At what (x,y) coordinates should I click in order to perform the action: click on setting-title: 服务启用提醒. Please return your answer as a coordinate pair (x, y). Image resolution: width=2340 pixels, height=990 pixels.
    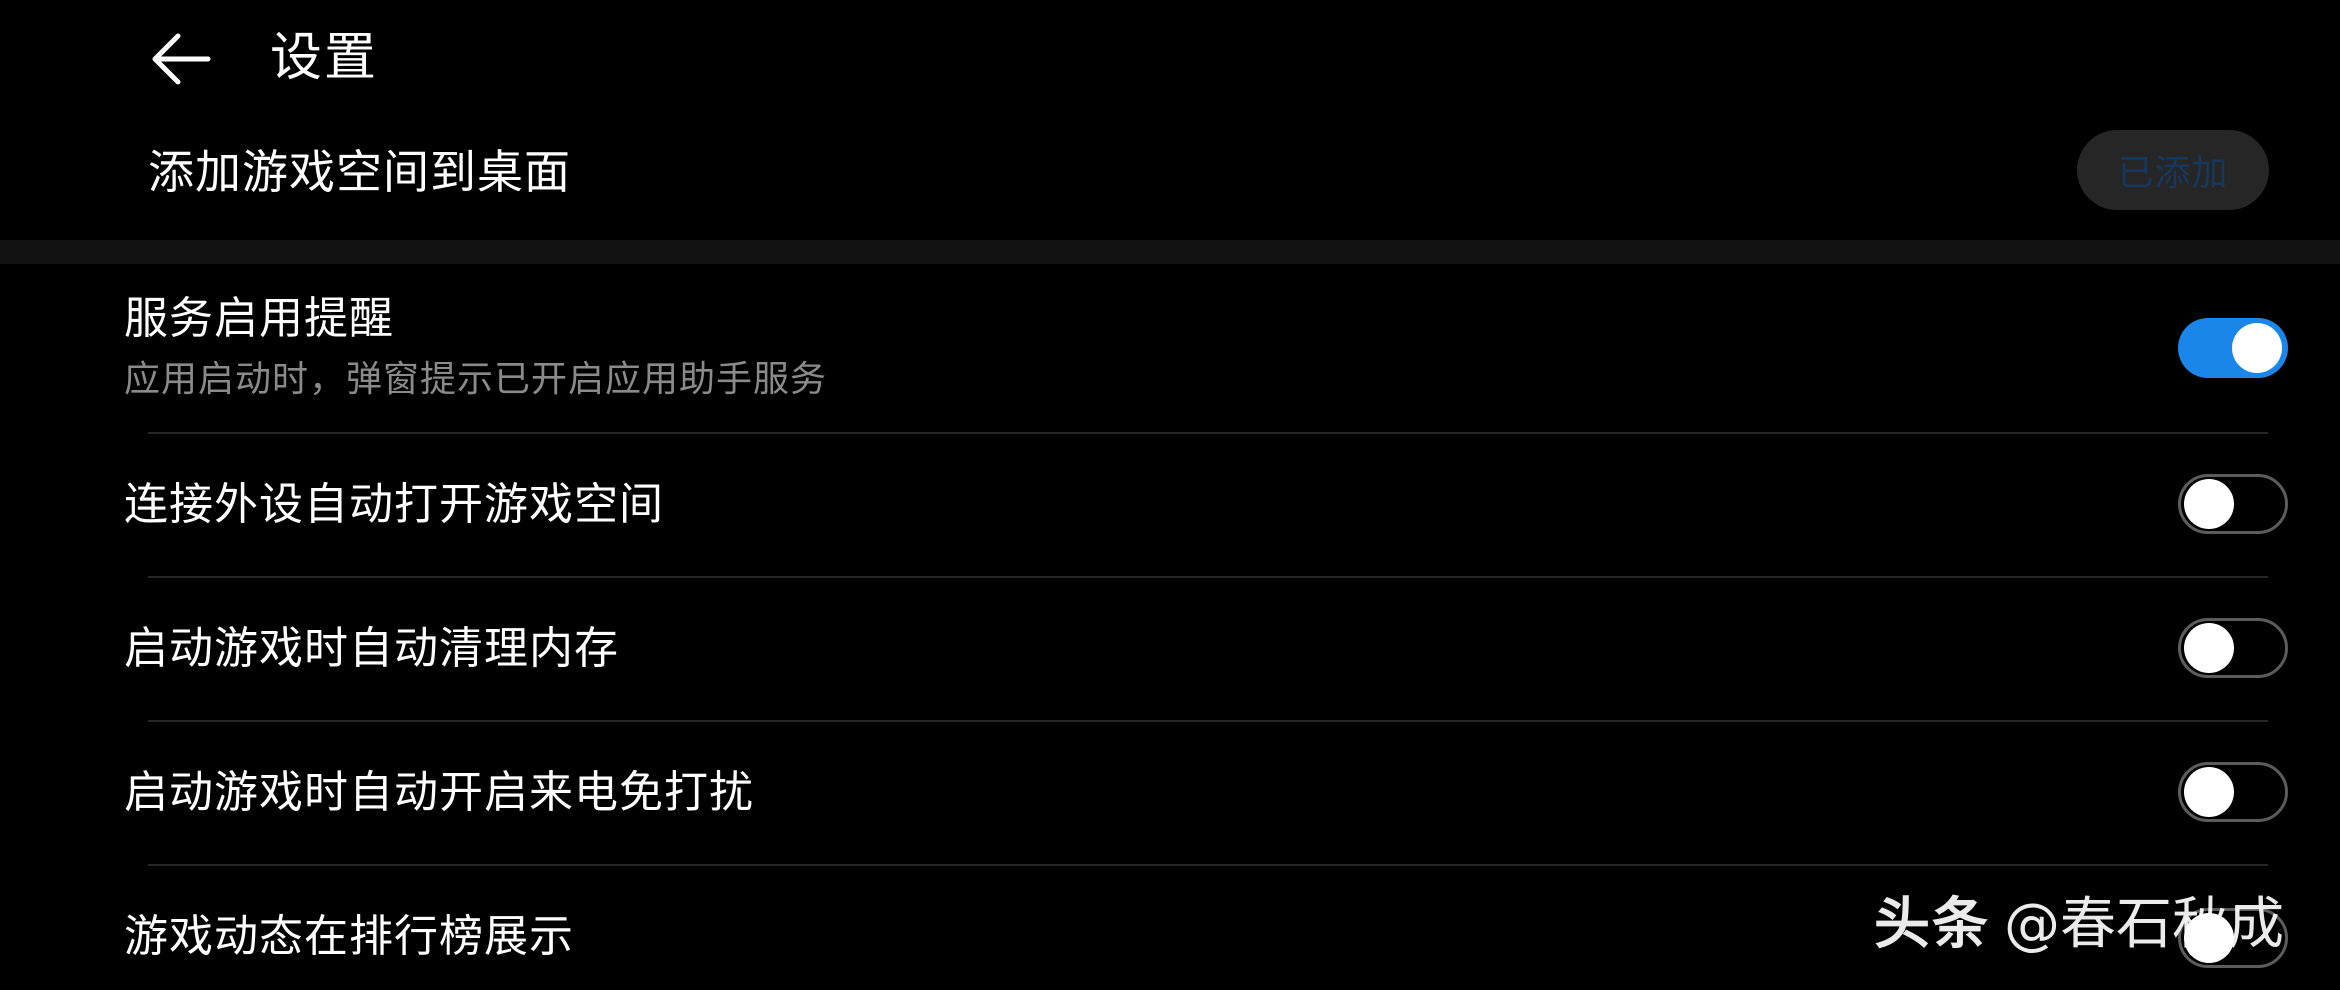
    Looking at the image, I should click on (259, 318).